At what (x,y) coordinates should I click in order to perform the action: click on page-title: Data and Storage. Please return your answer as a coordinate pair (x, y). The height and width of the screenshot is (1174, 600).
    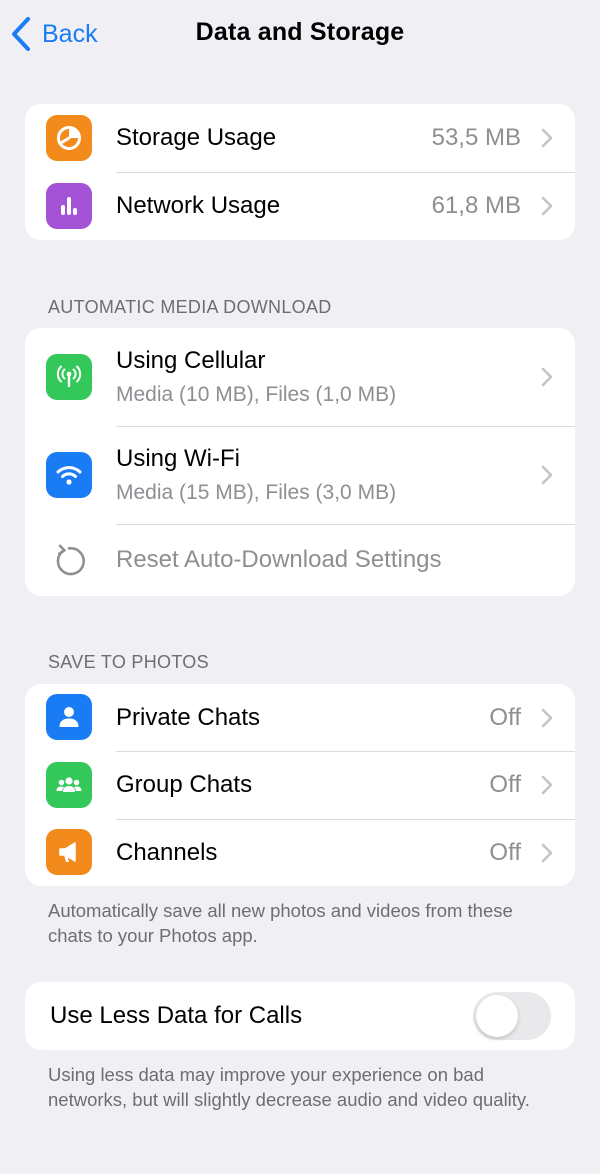
    Looking at the image, I should click on (300, 32).